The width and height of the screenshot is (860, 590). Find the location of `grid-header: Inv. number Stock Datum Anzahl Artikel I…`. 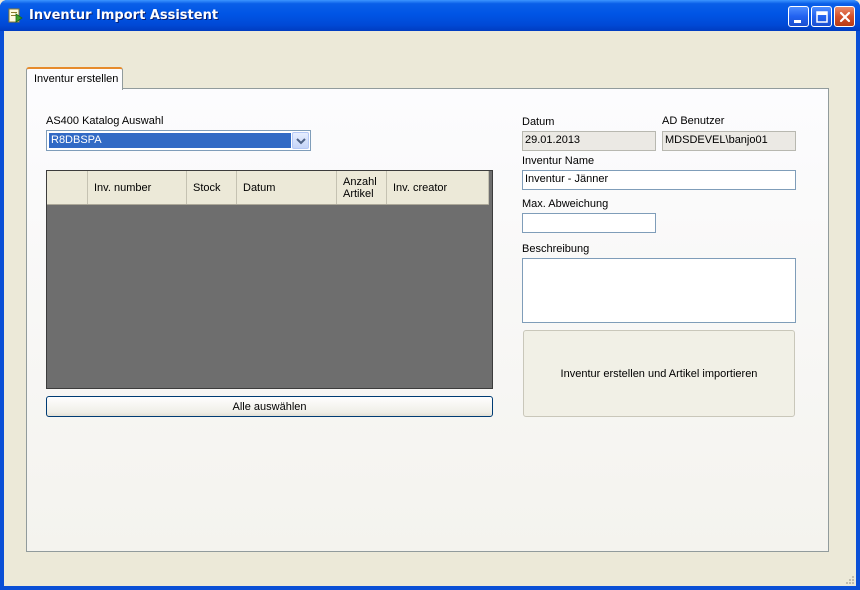

grid-header: Inv. number Stock Datum Anzahl Artikel I… is located at coordinates (268, 188).